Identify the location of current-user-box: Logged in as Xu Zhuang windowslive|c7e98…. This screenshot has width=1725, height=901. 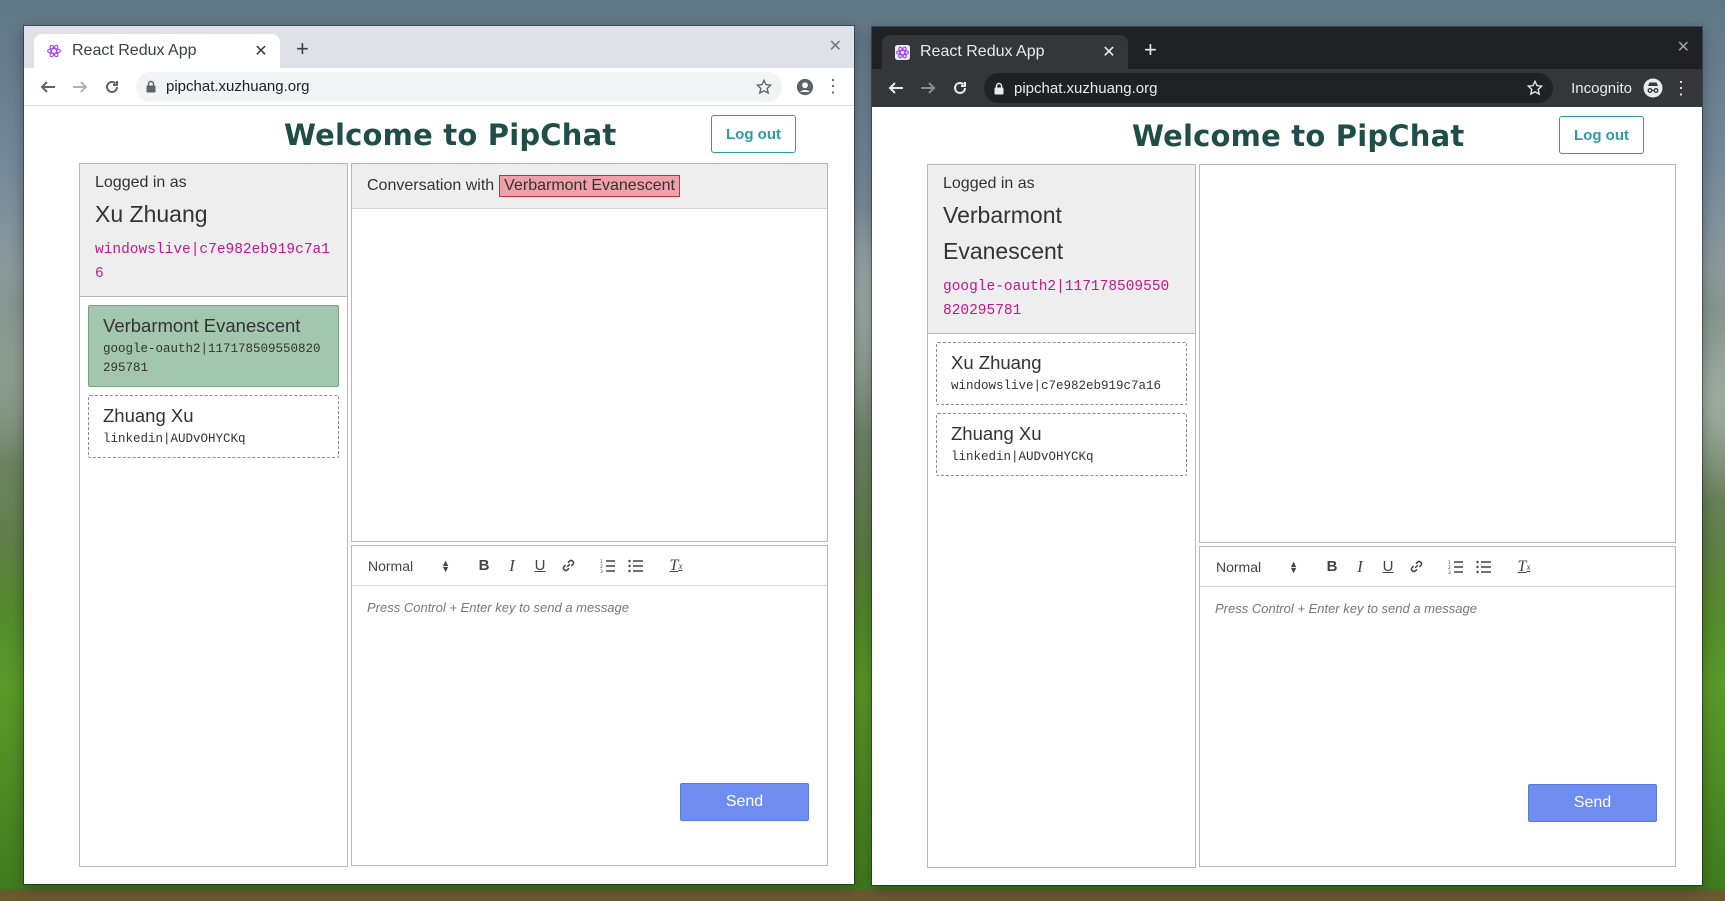
(213, 230).